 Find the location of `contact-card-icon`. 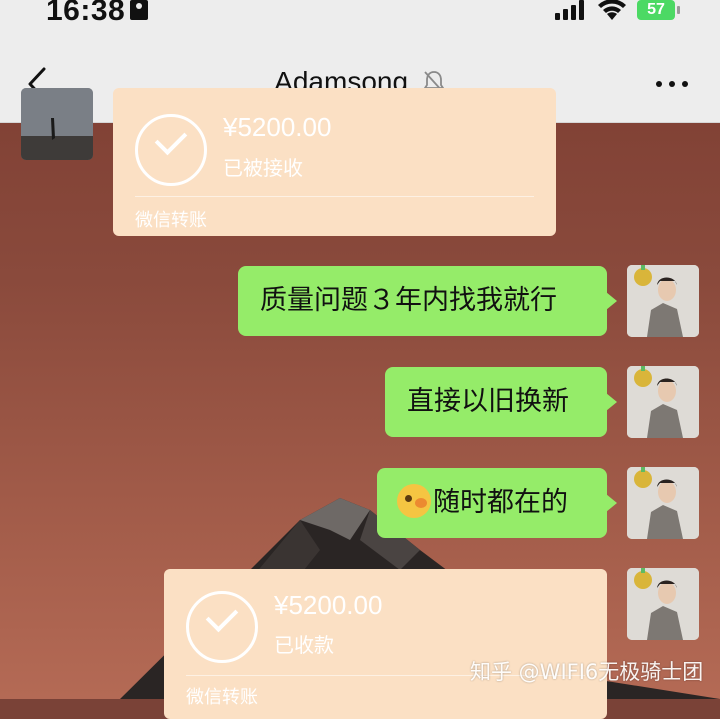

contact-card-icon is located at coordinates (139, 10).